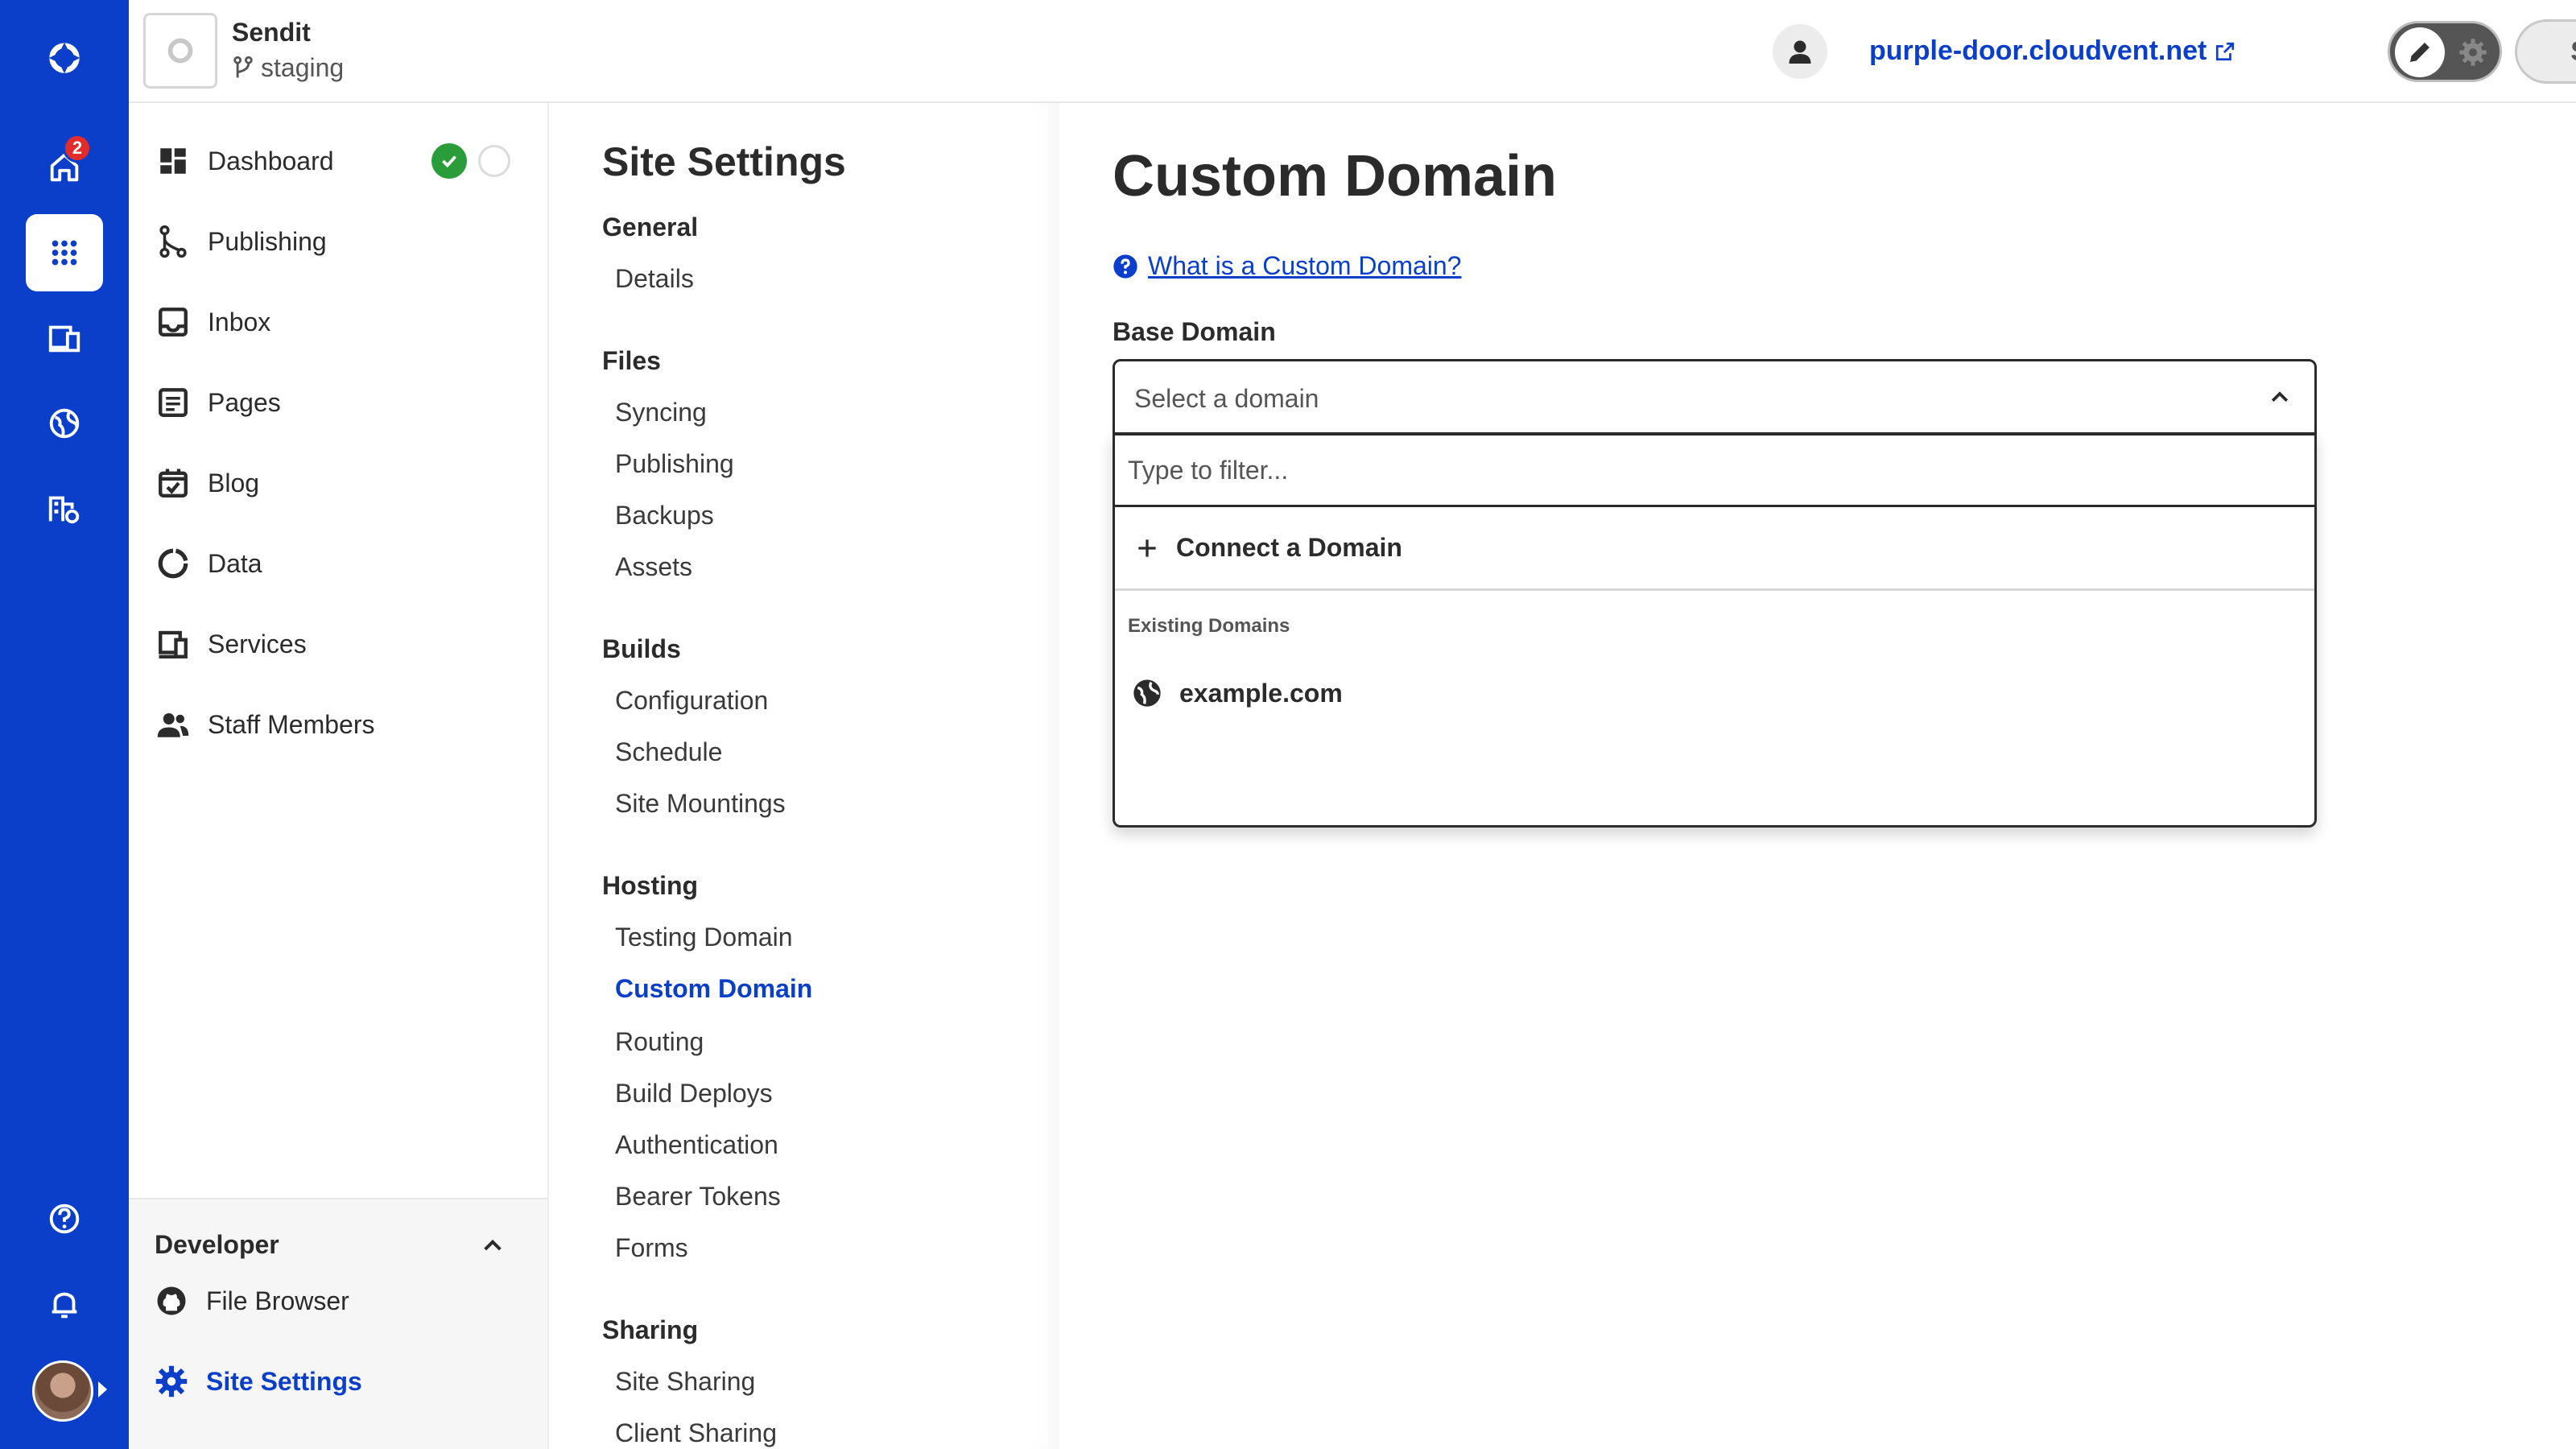  What do you see at coordinates (209, 563) in the screenshot?
I see `sidebar-item-data: Data` at bounding box center [209, 563].